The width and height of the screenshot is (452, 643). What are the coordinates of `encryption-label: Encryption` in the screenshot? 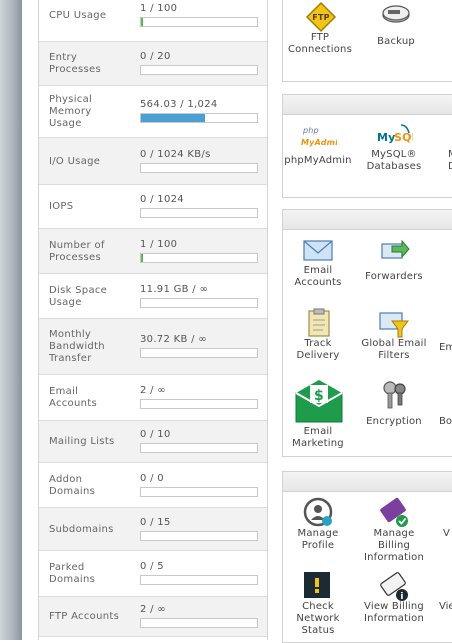 It's located at (394, 421).